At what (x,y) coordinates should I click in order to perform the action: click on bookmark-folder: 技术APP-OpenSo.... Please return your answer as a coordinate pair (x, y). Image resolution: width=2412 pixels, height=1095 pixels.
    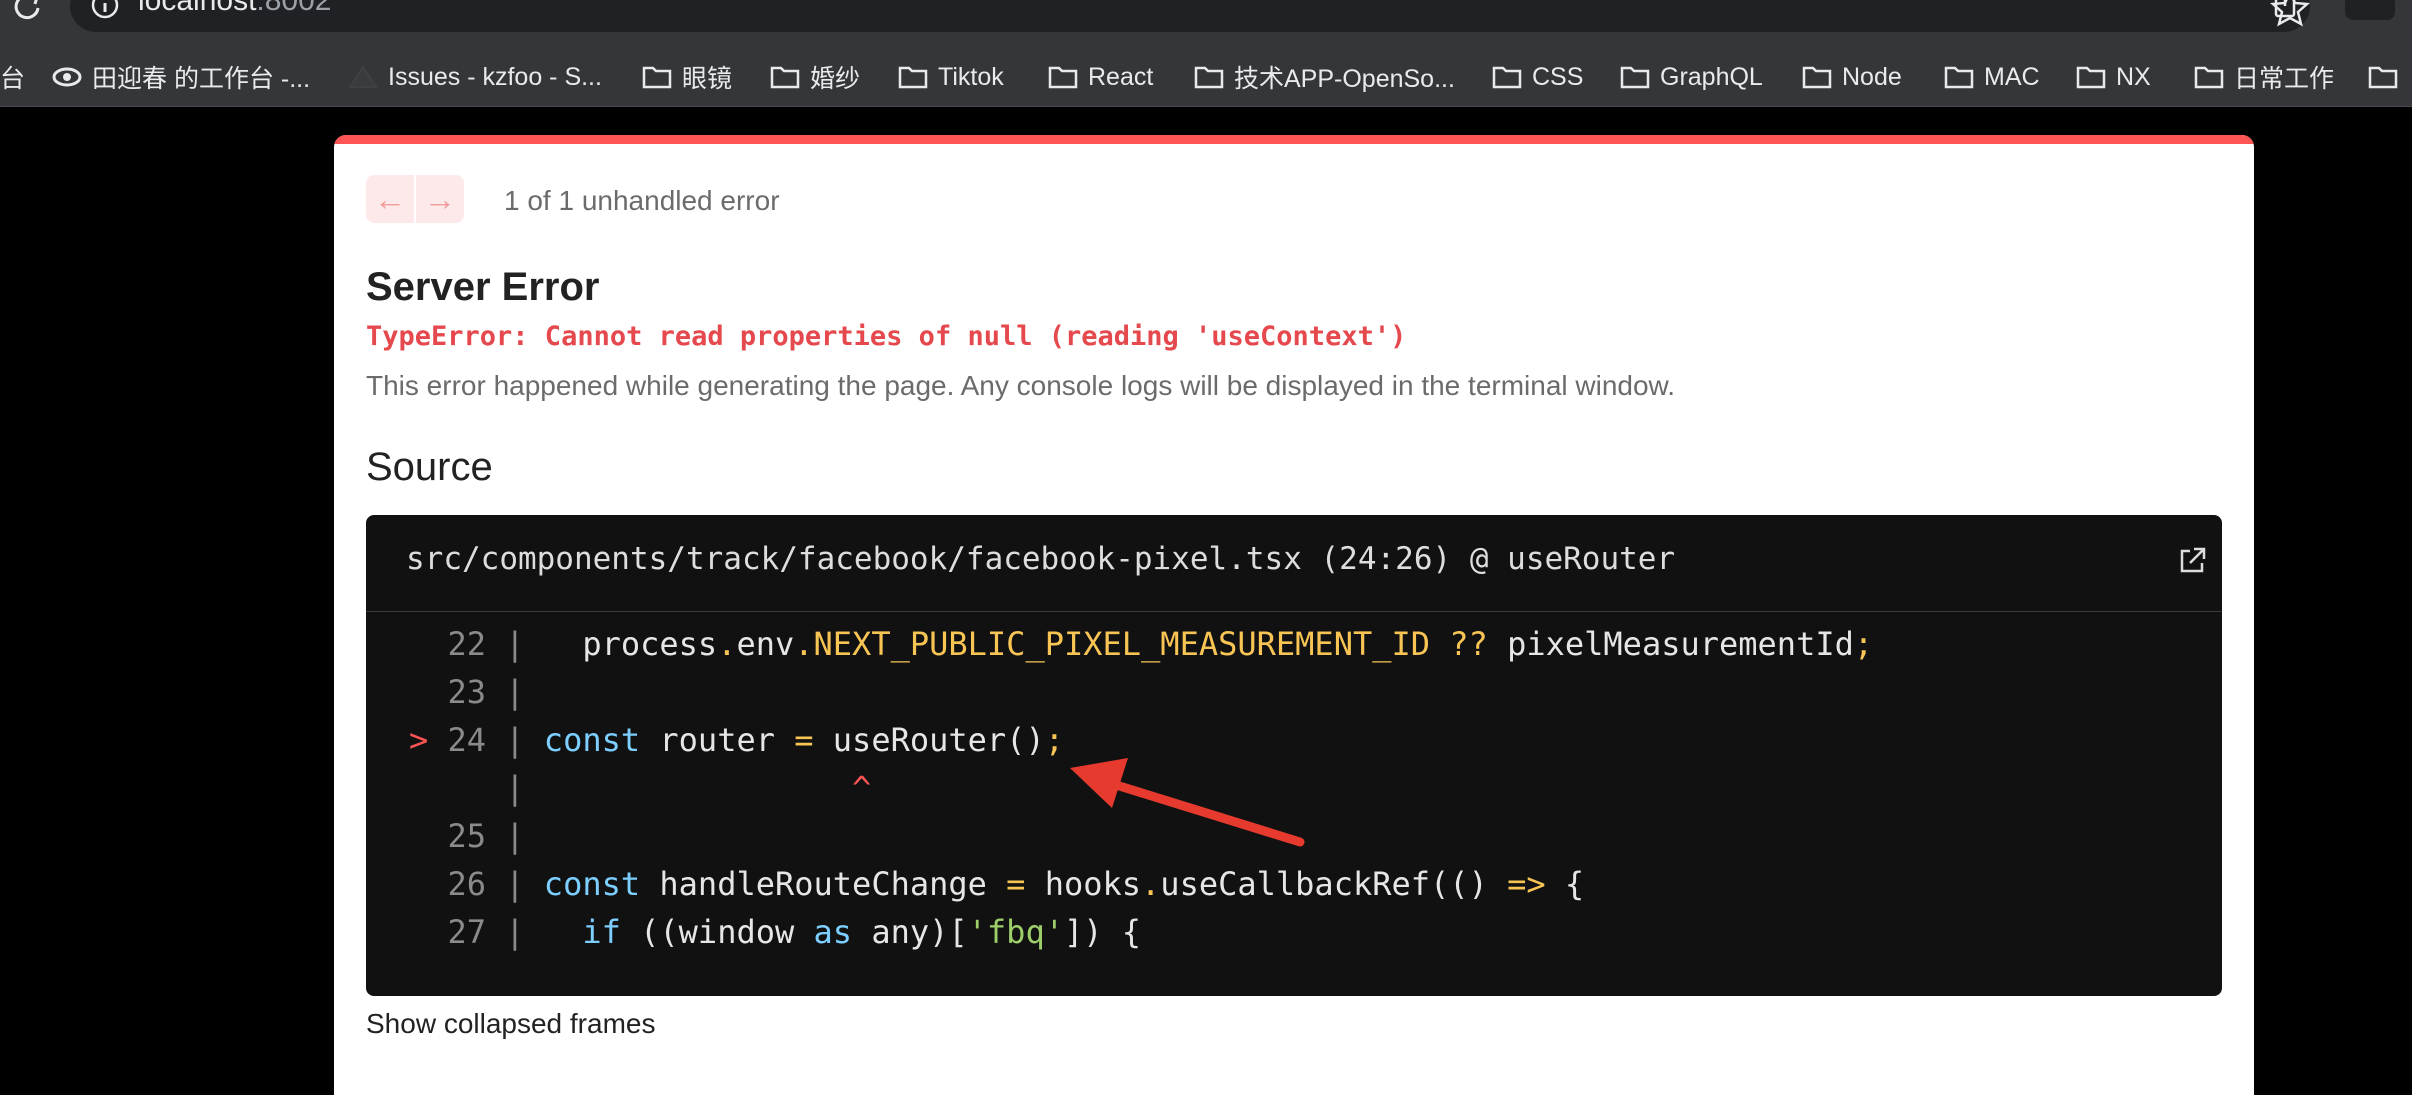
    Looking at the image, I should click on (1324, 77).